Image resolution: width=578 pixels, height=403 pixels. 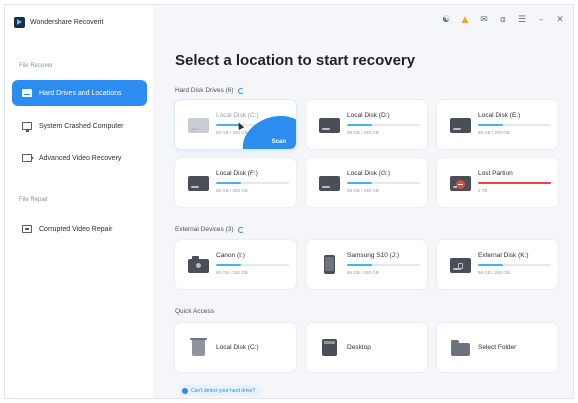 What do you see at coordinates (34, 200) in the screenshot?
I see `section-label-file-repair: File Repair` at bounding box center [34, 200].